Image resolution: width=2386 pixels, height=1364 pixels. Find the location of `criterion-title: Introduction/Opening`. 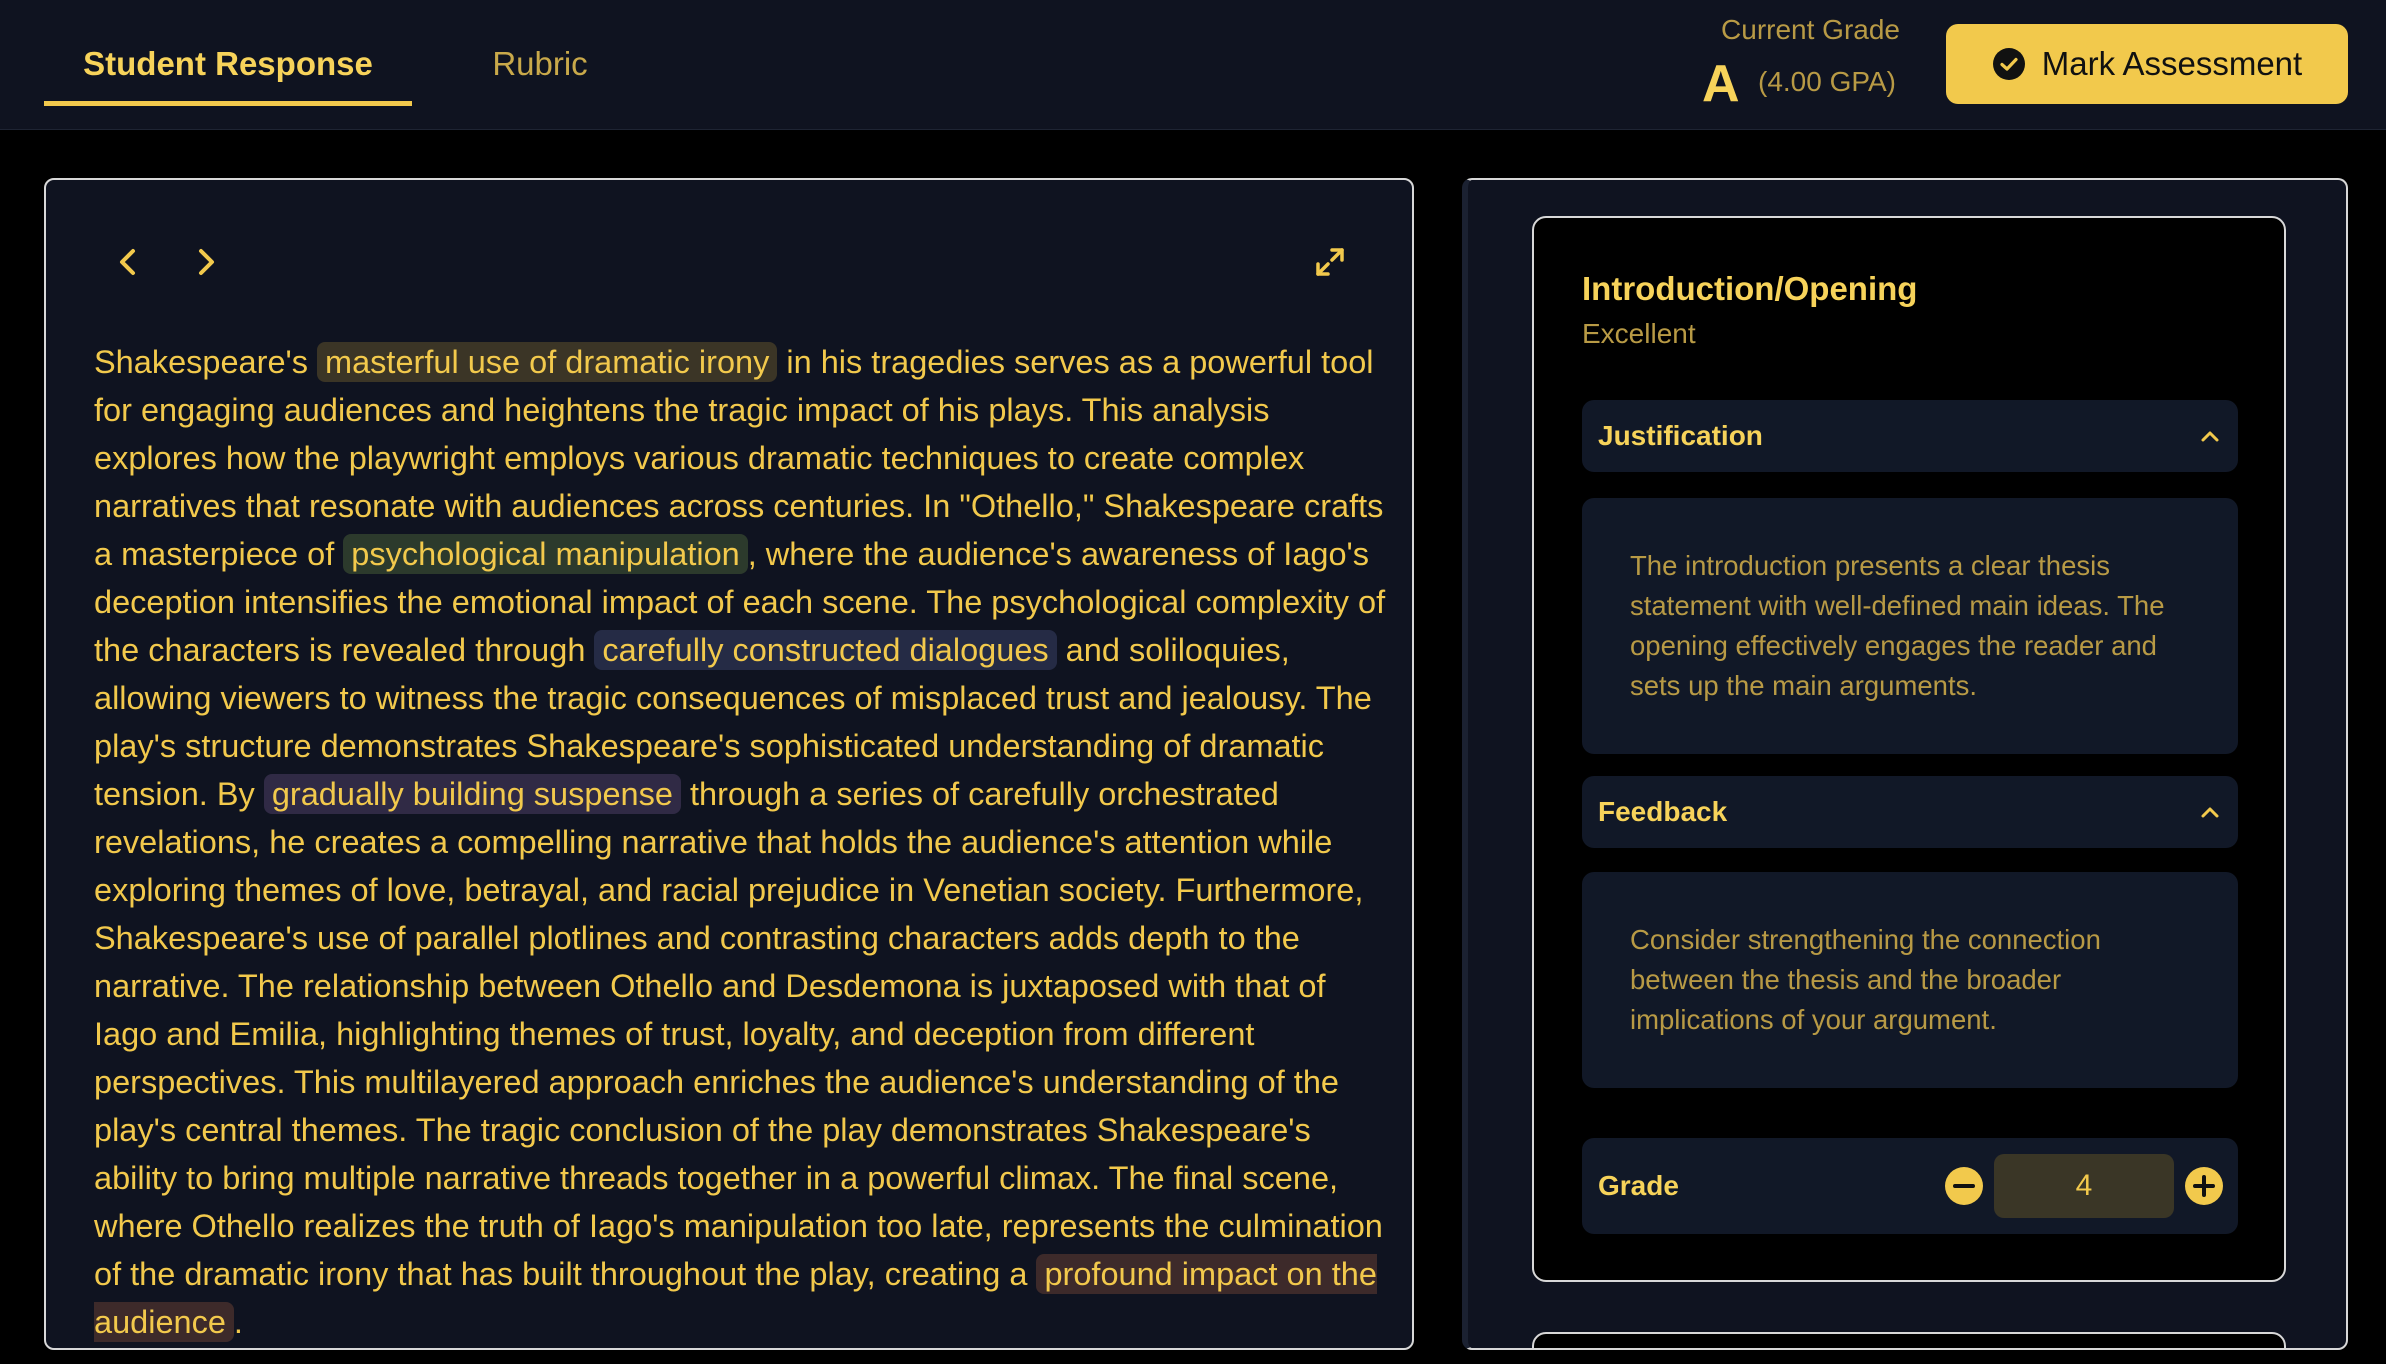

criterion-title: Introduction/Opening is located at coordinates (1750, 288).